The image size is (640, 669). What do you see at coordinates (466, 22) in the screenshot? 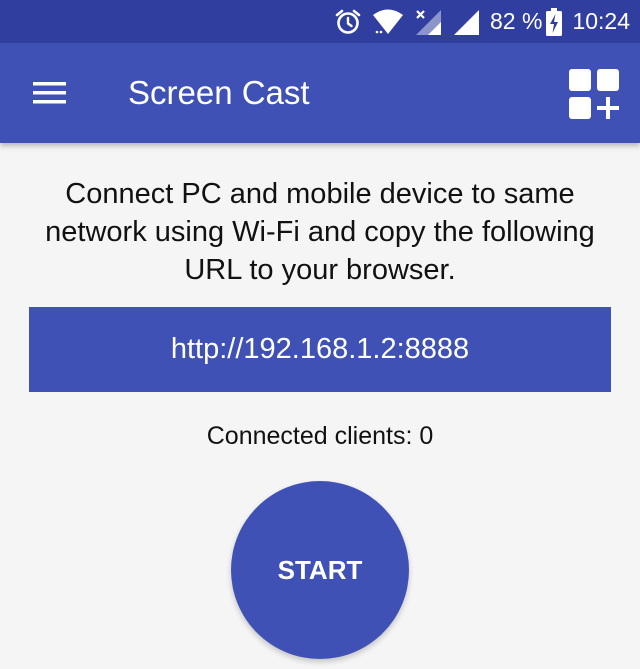
I see `signal-icon` at bounding box center [466, 22].